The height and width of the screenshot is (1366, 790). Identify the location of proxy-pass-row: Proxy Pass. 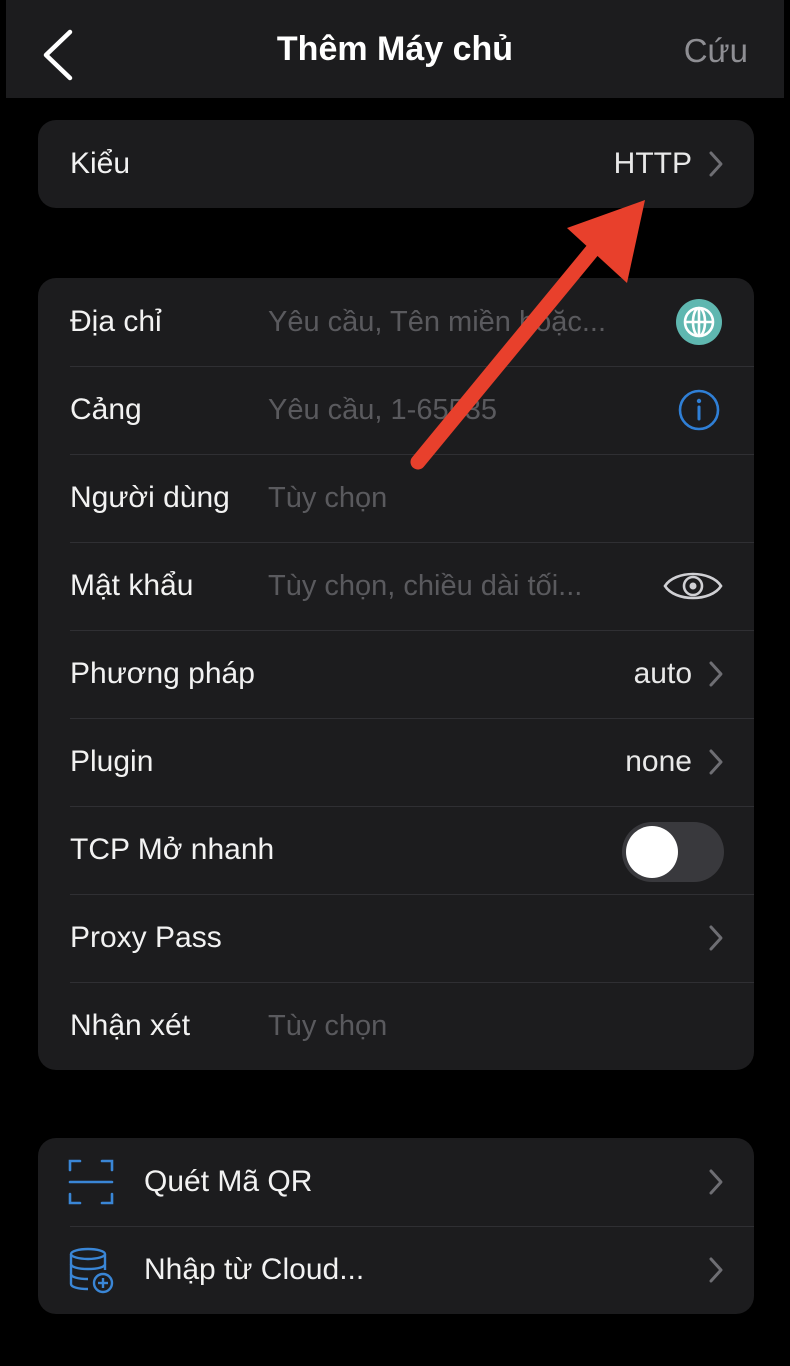
(396, 938).